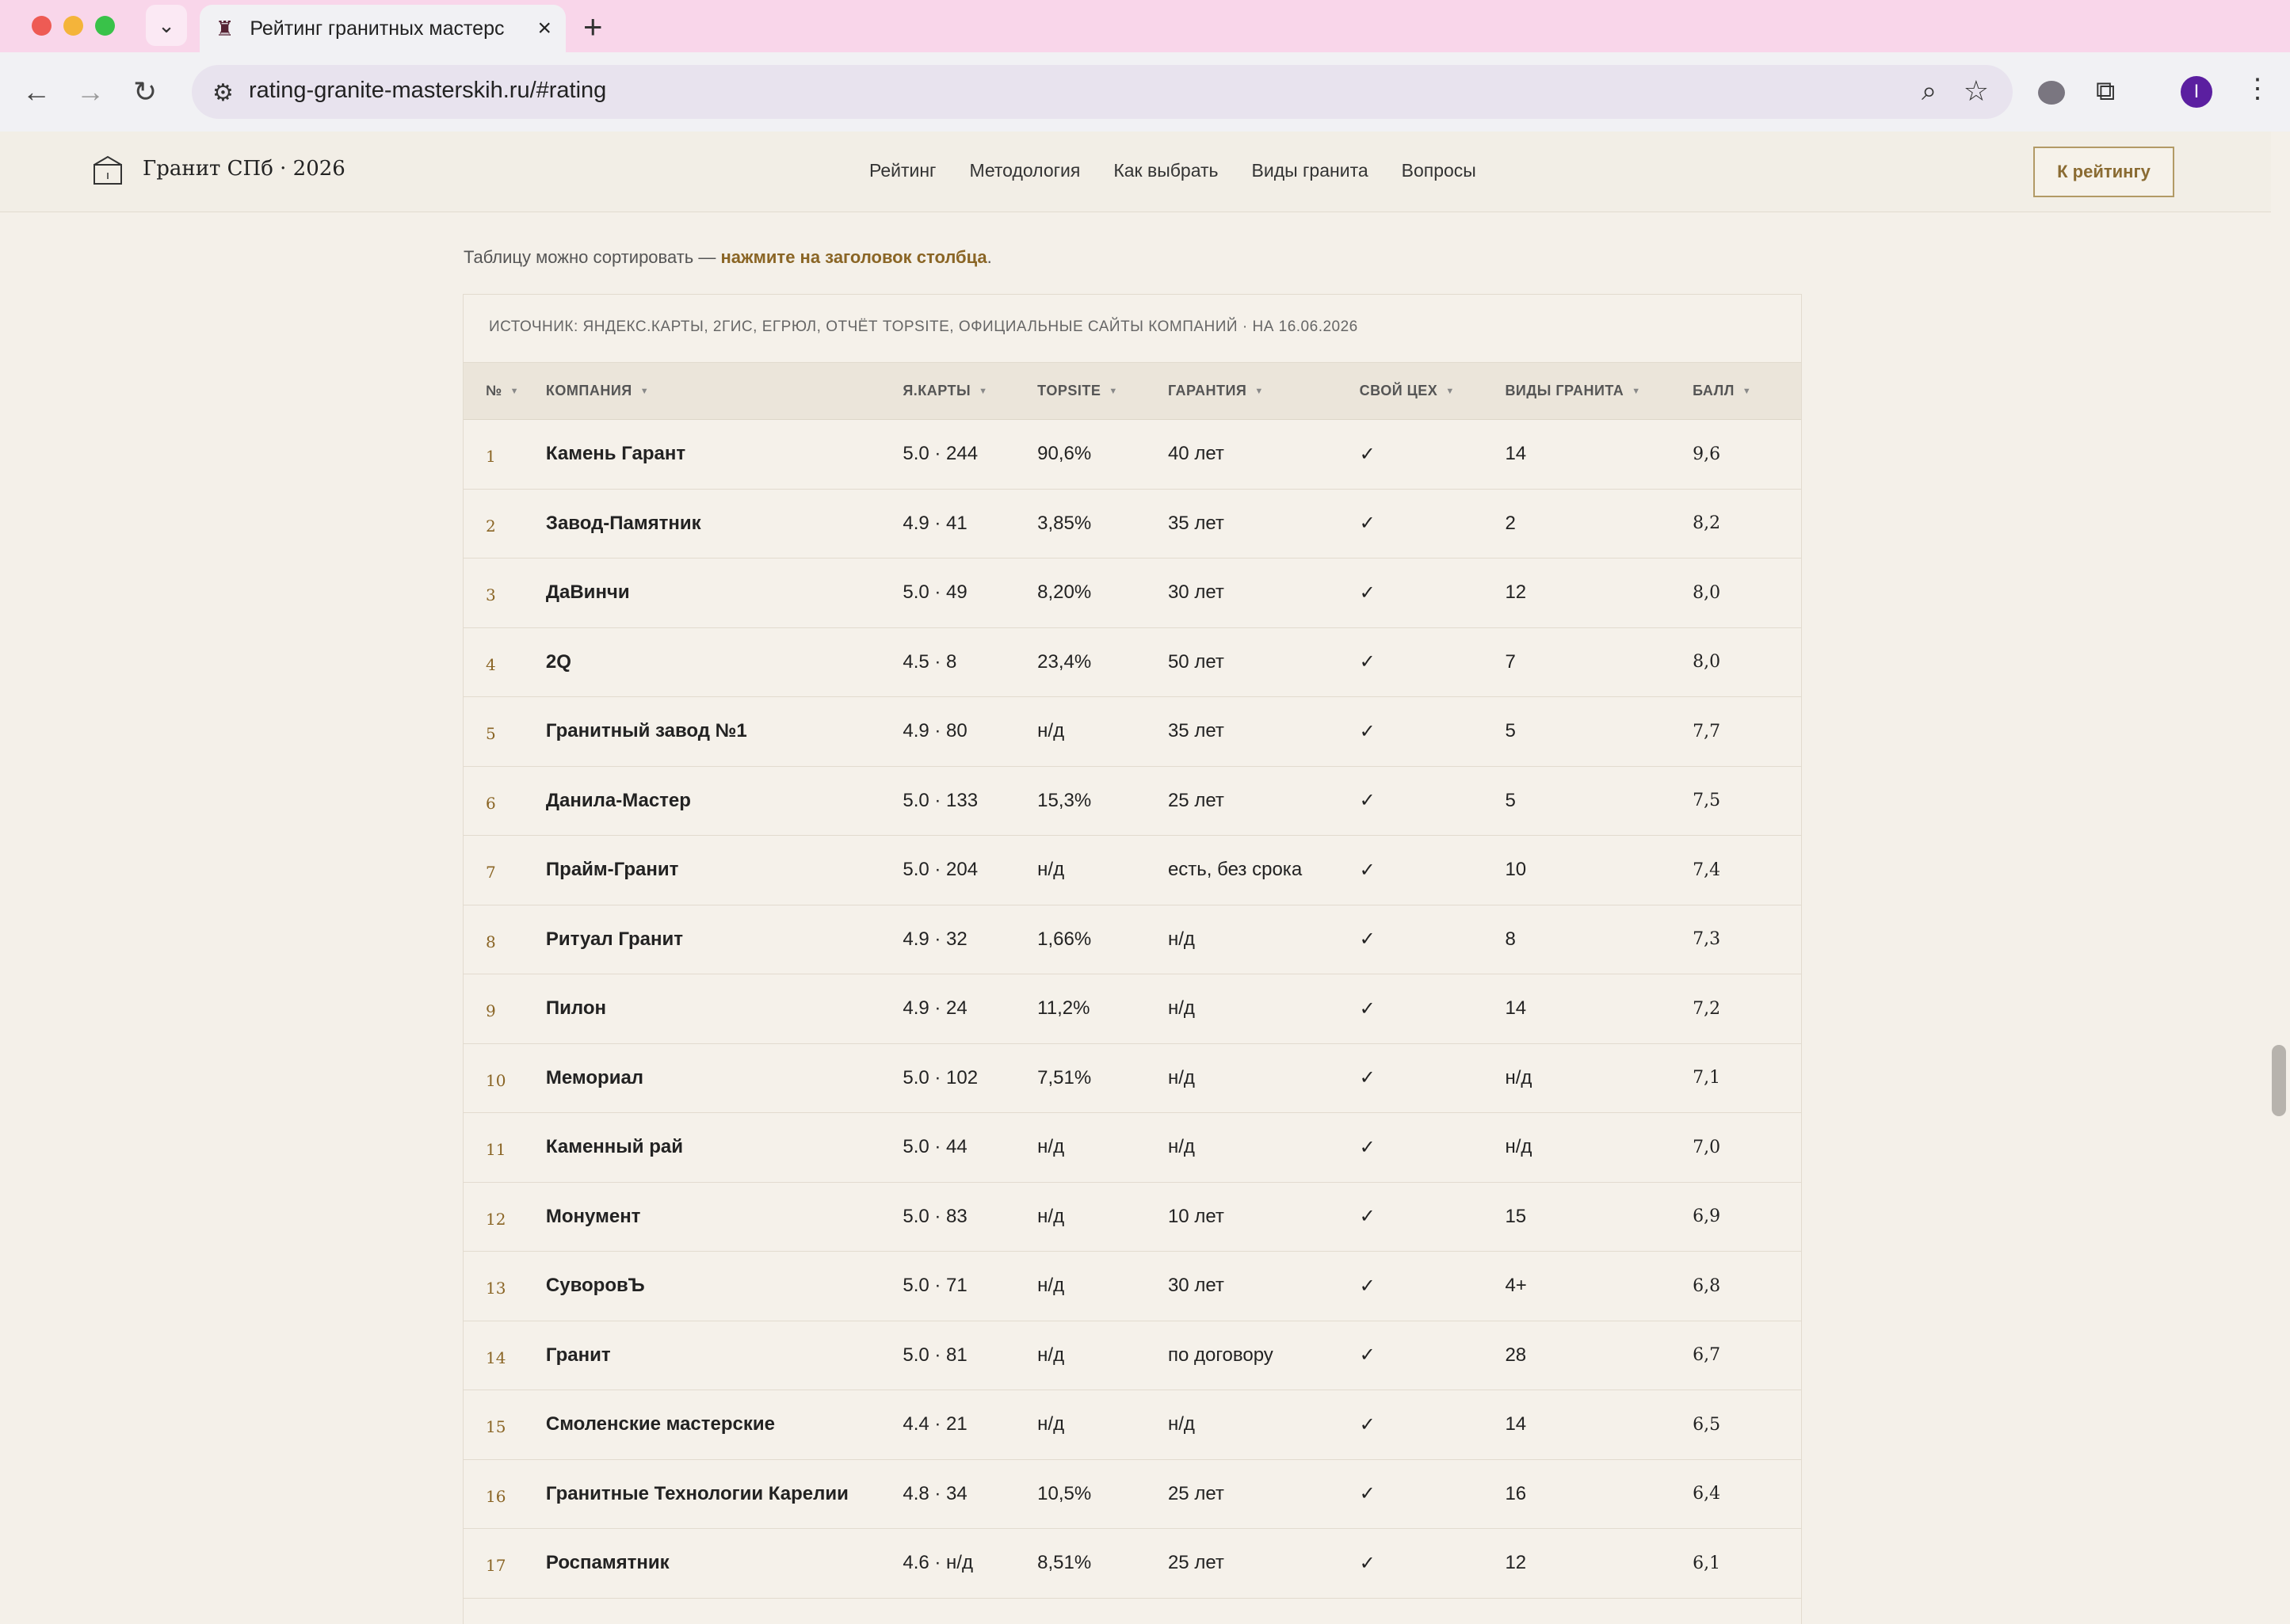 This screenshot has width=2290, height=1624. I want to click on row-number: 1, so click(491, 457).